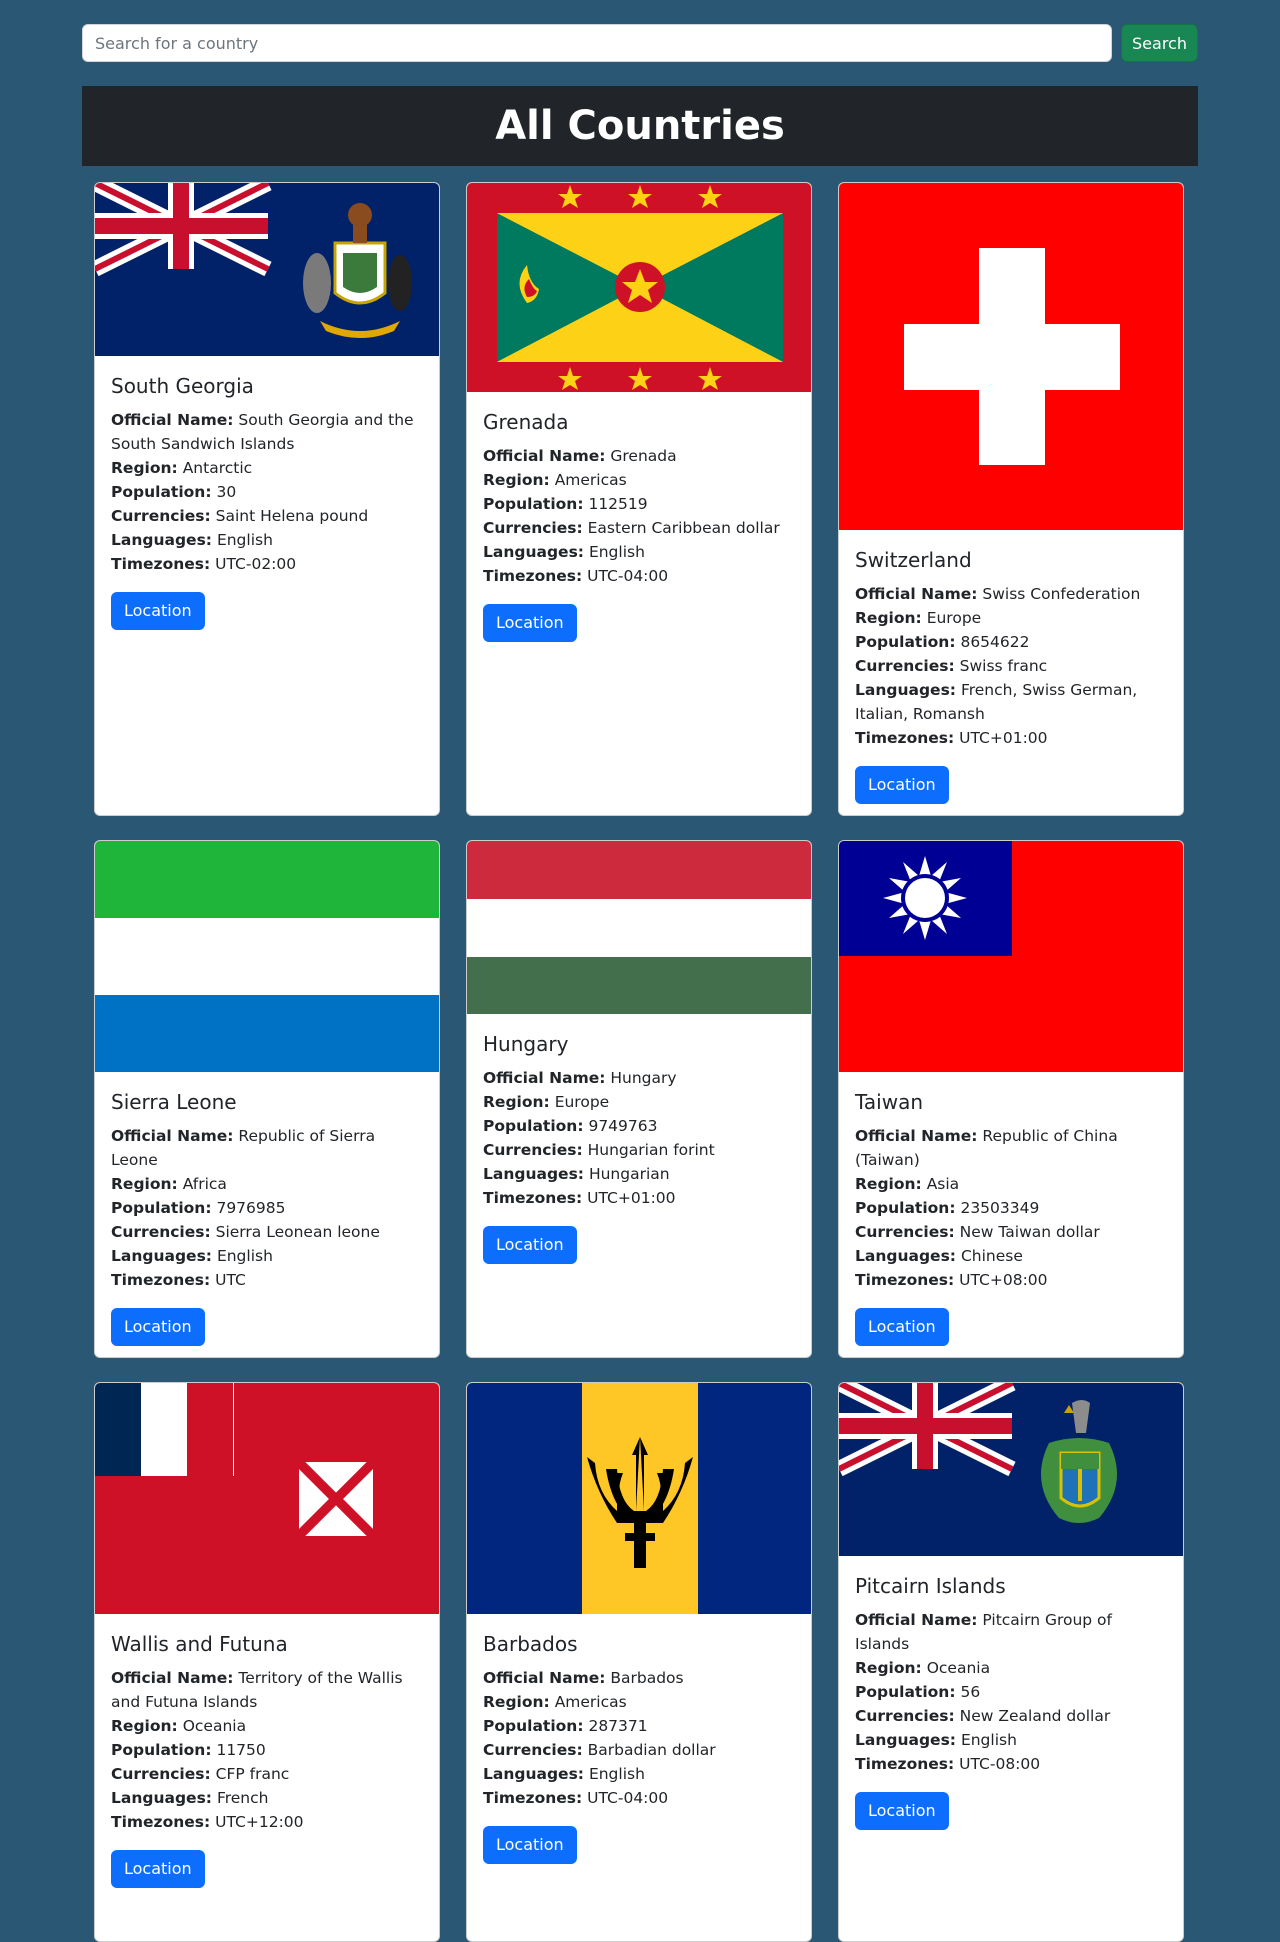  I want to click on official-name-row: Official Name: Republic of Sierra Leone, so click(243, 1148).